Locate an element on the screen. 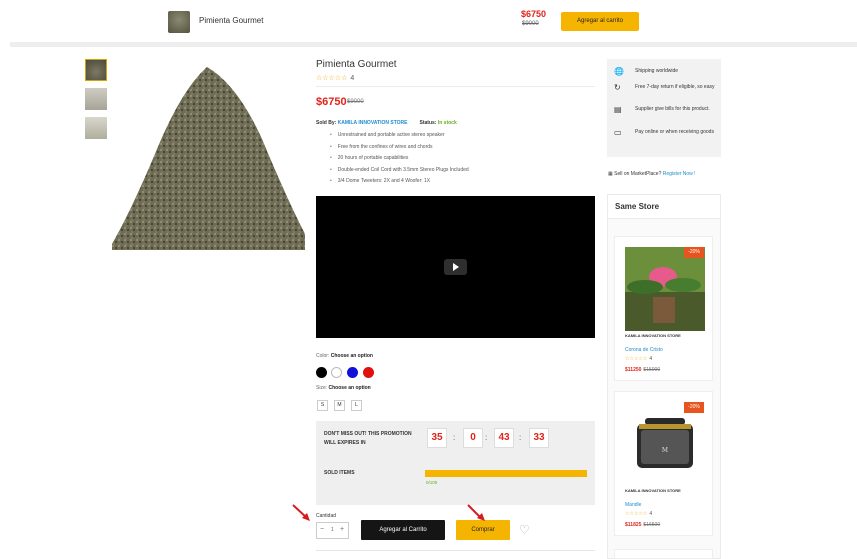  quantity-stepper: − 1 + is located at coordinates (332, 530).